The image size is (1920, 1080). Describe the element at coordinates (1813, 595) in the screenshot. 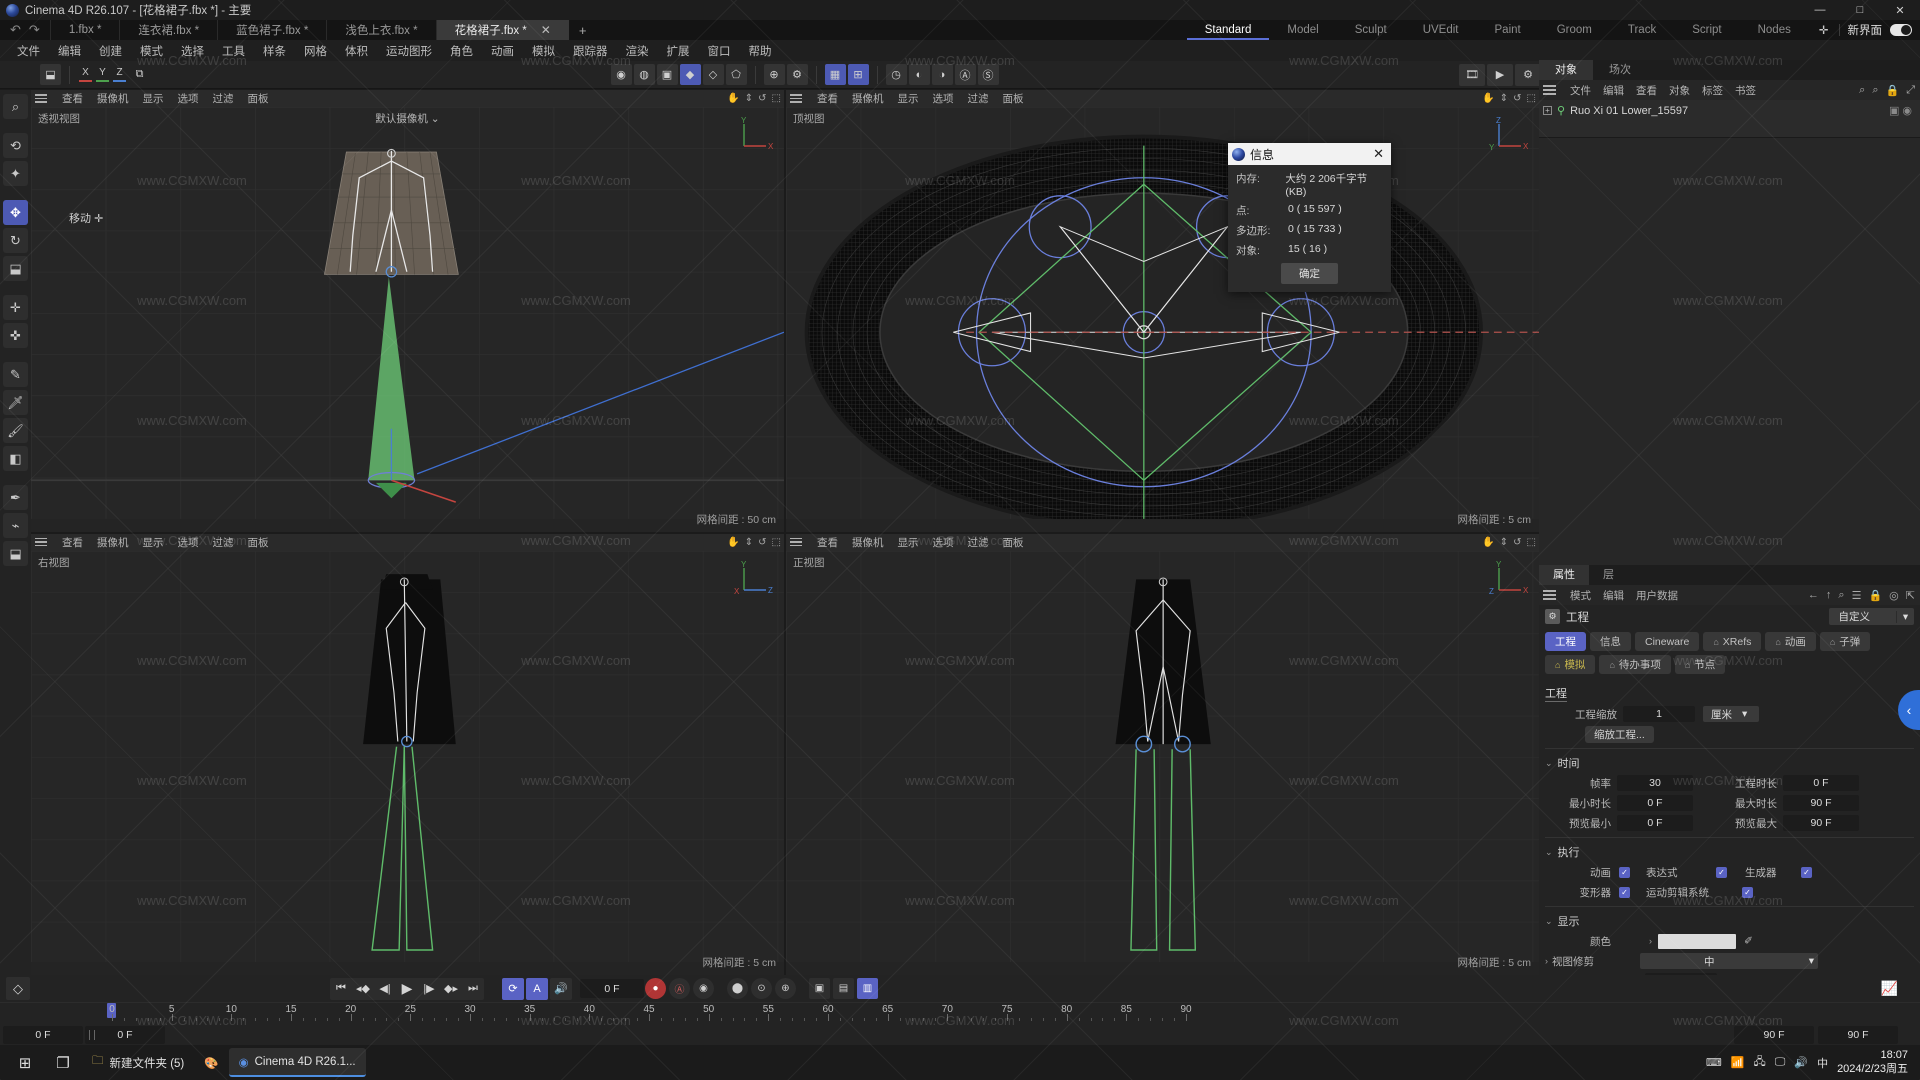

I see `back-arrow-icon: ←` at that location.